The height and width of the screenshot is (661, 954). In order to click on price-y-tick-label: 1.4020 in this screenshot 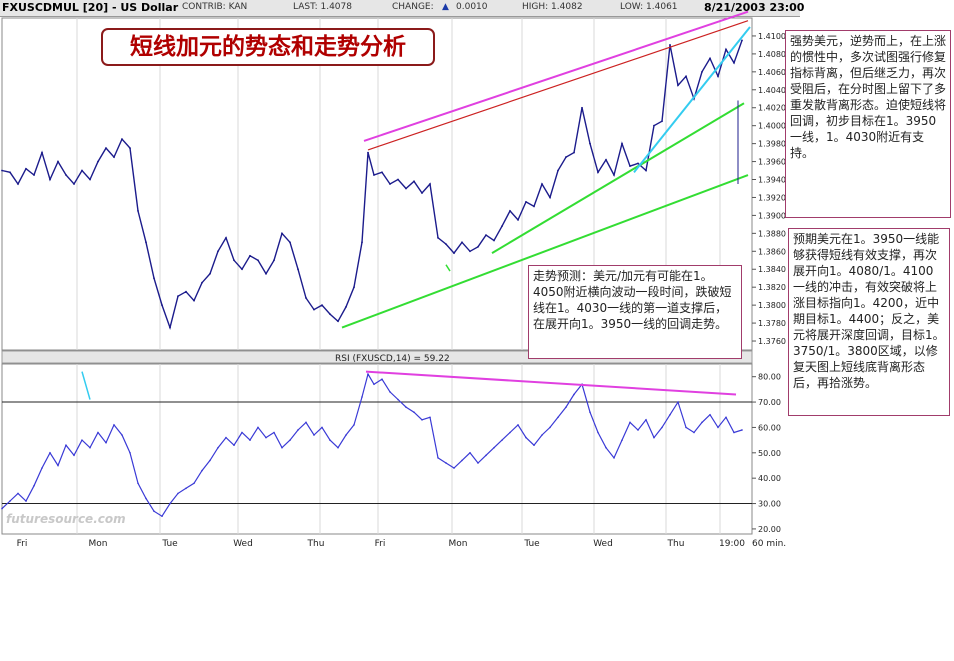, I will do `click(772, 108)`.